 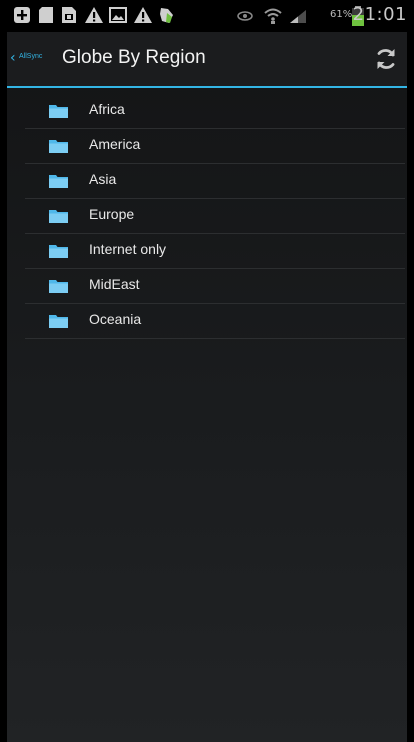 I want to click on folder-label: Asia, so click(x=103, y=179).